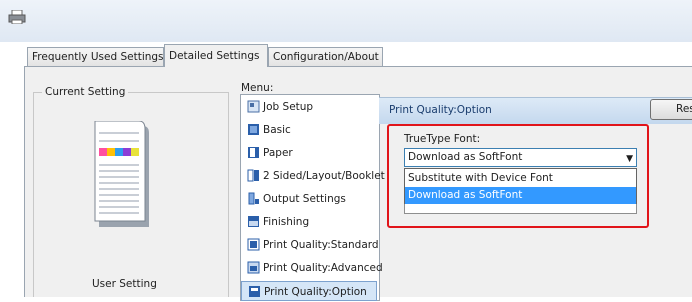 The height and width of the screenshot is (302, 692). What do you see at coordinates (216, 55) in the screenshot?
I see `tab-detailed-settings: Detailed Settings` at bounding box center [216, 55].